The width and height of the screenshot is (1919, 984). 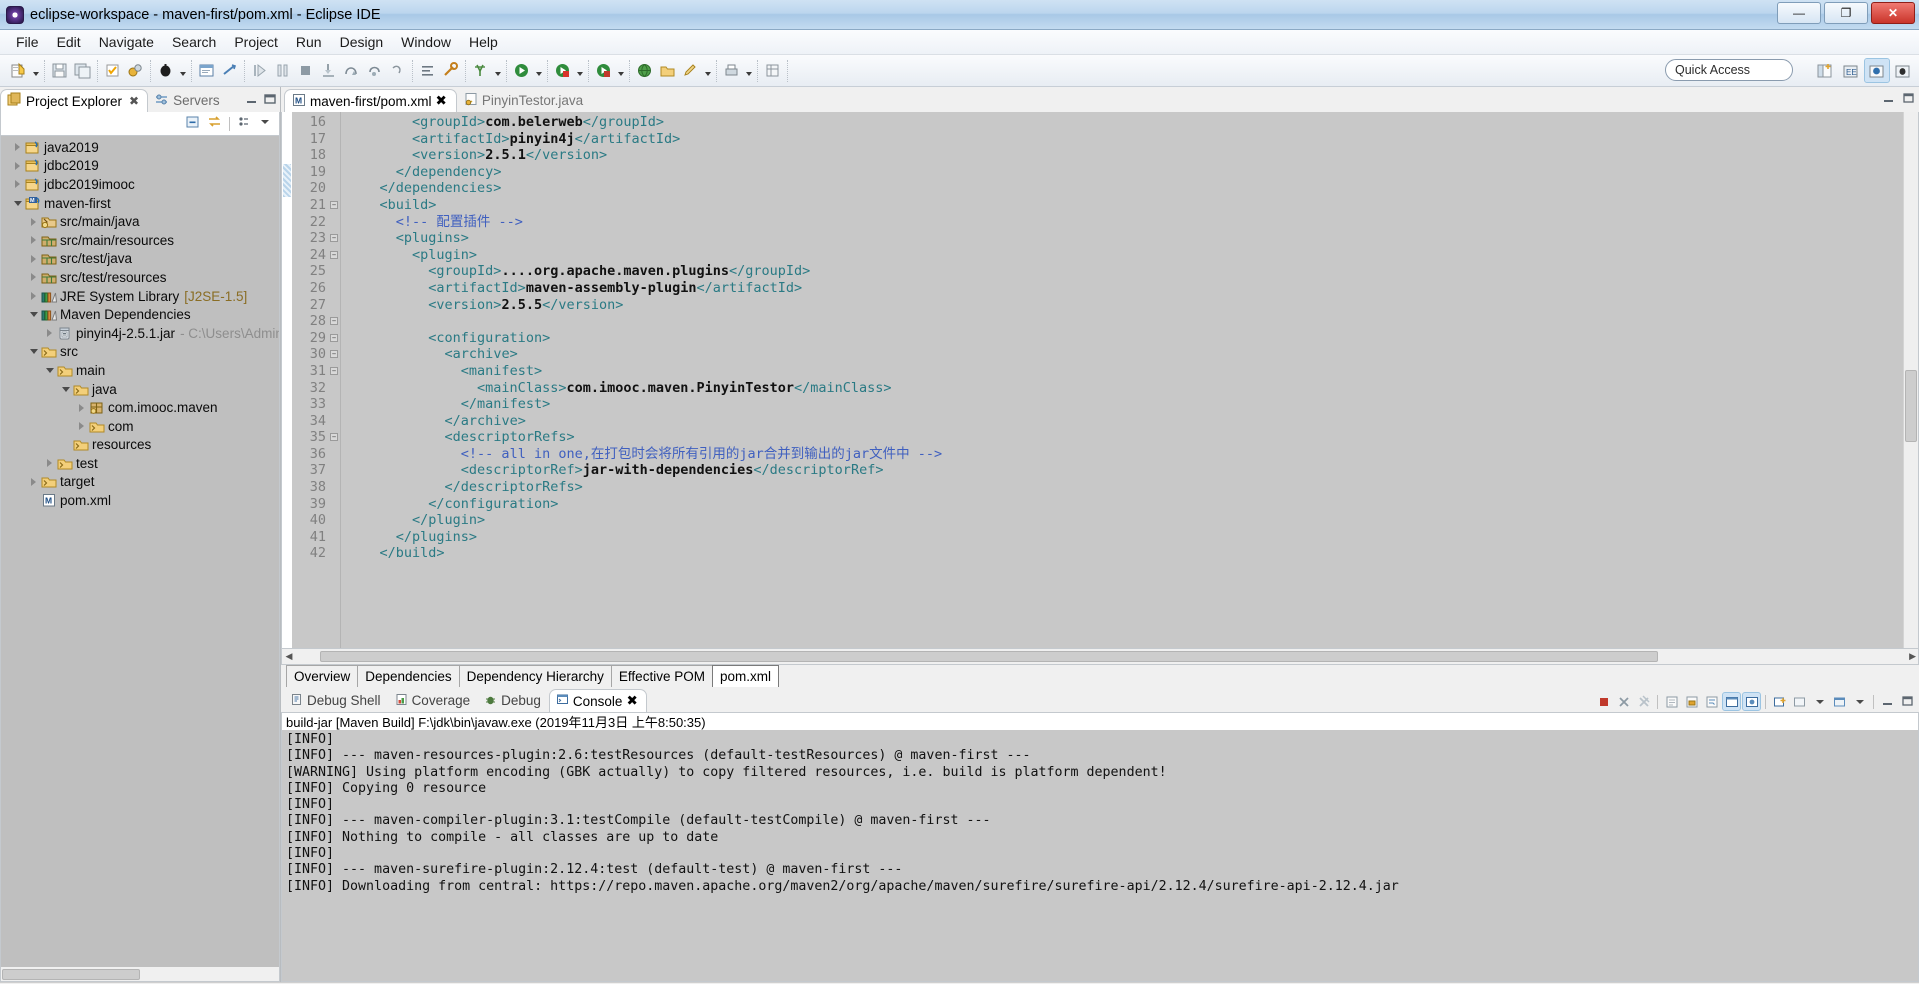 What do you see at coordinates (140, 221) in the screenshot?
I see `tree-item-src-main-java: src/main/java` at bounding box center [140, 221].